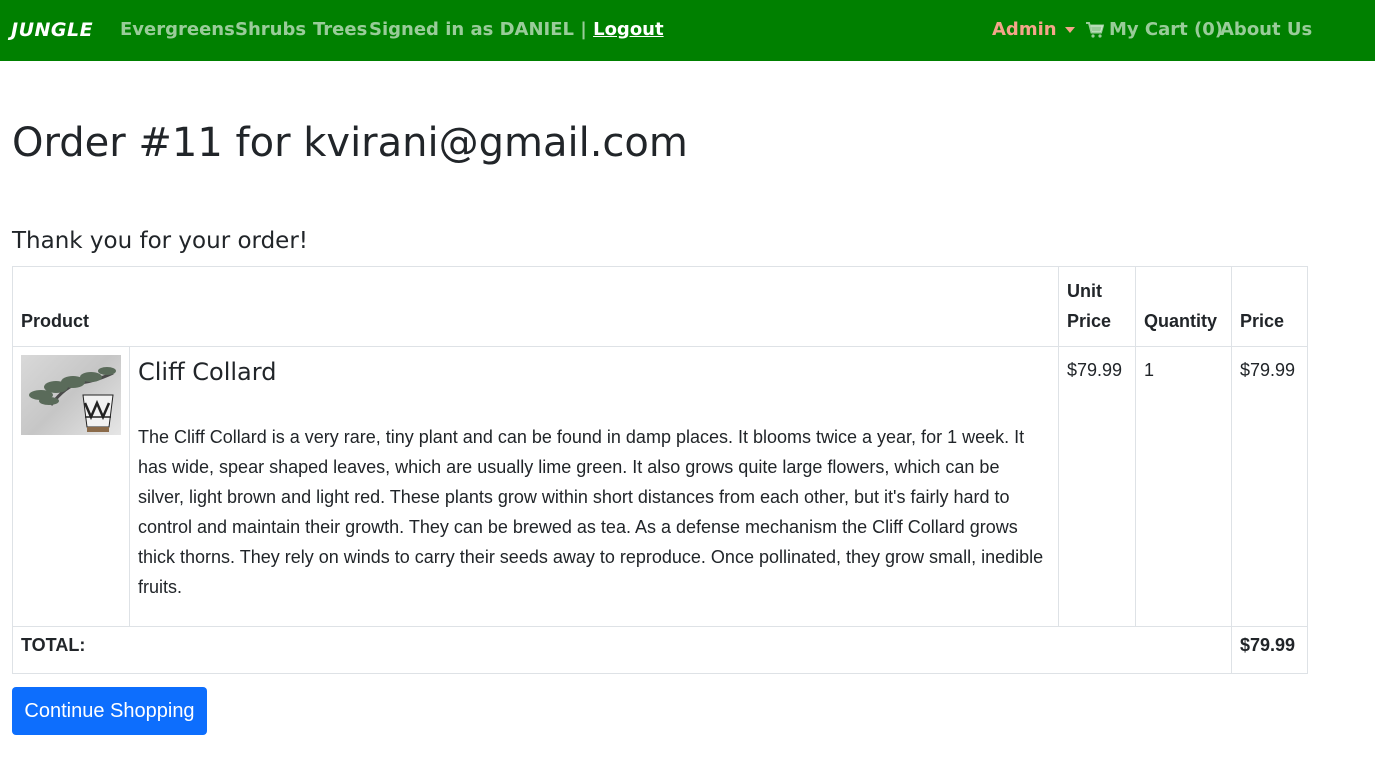  I want to click on nav-link-evergreens: Evergreens, so click(177, 29).